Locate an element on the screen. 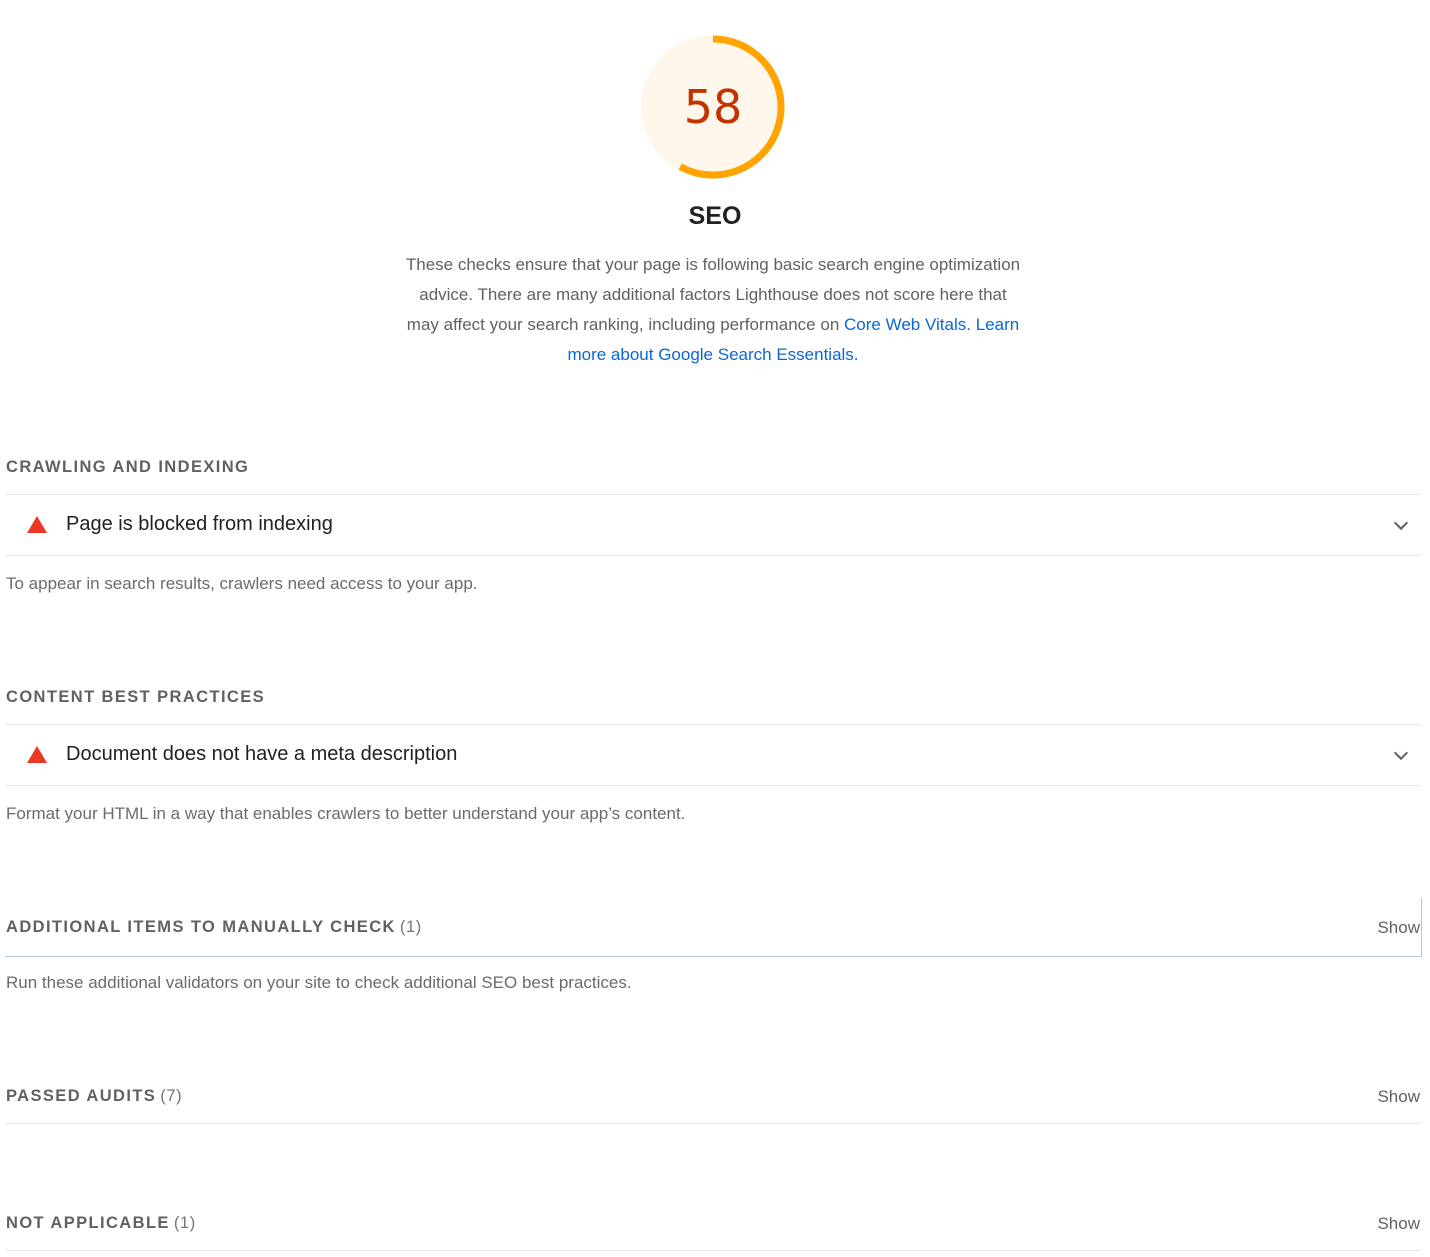 This screenshot has width=1430, height=1257. show-notapplicable-button: Show is located at coordinates (1398, 1224).